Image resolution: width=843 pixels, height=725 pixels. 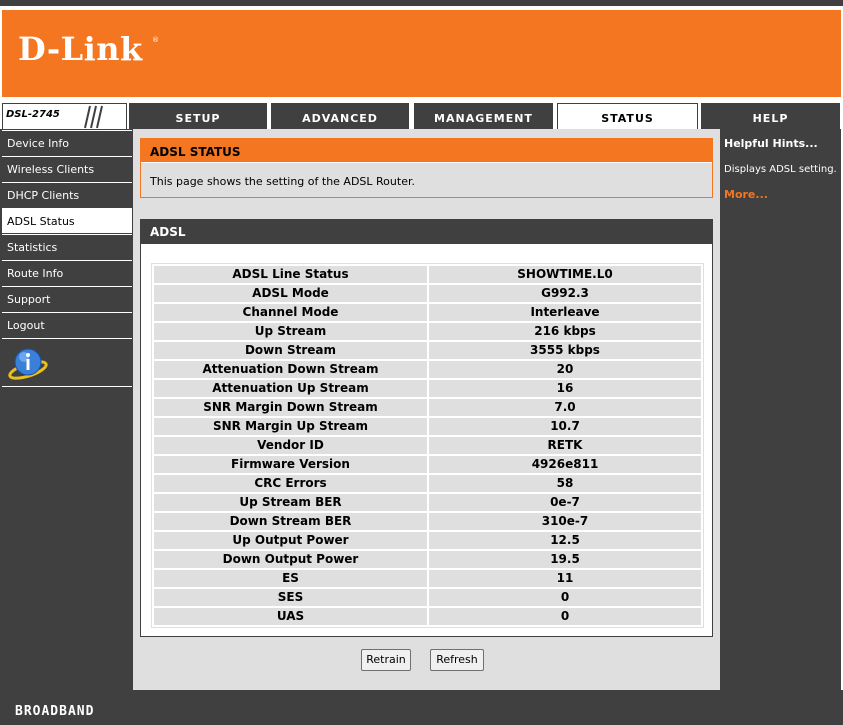 I want to click on row-value: G992.3, so click(x=565, y=293).